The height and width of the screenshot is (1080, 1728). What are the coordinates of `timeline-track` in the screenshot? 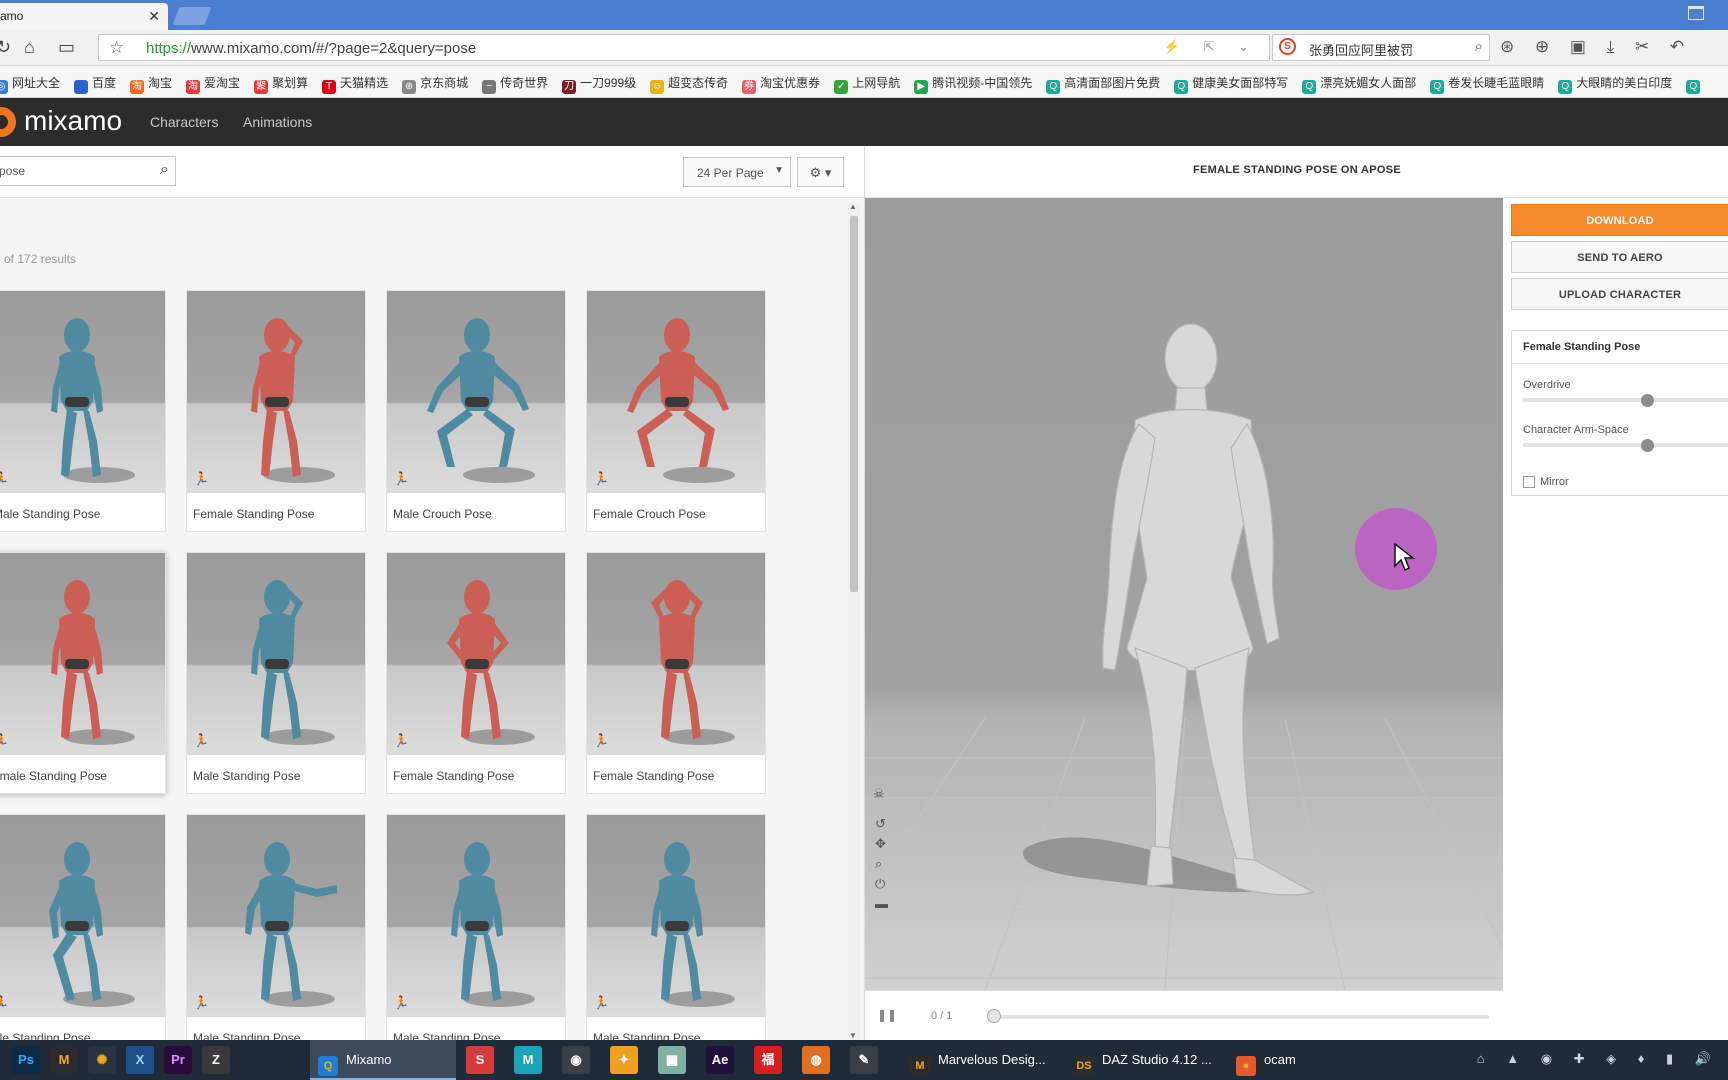 It's located at (1239, 1017).